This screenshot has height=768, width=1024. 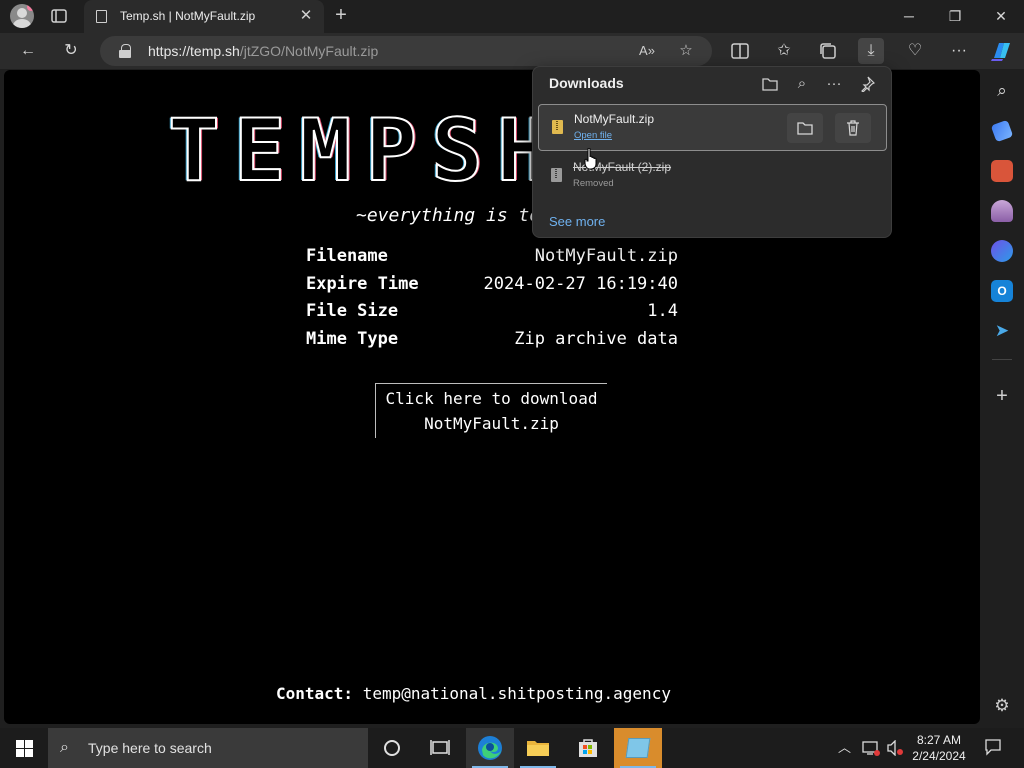 What do you see at coordinates (492, 343) in the screenshot?
I see `info-row-mime-type: Mime Type Zip archive data` at bounding box center [492, 343].